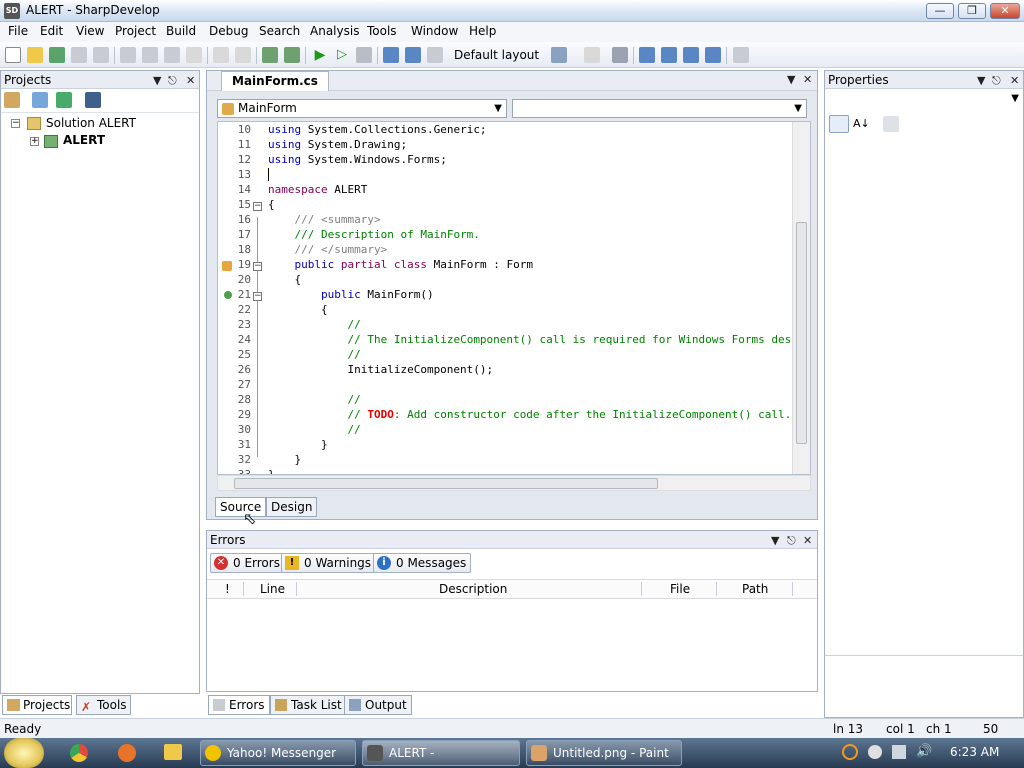  Describe the element at coordinates (128, 55) in the screenshot. I see `cut-icon` at that location.